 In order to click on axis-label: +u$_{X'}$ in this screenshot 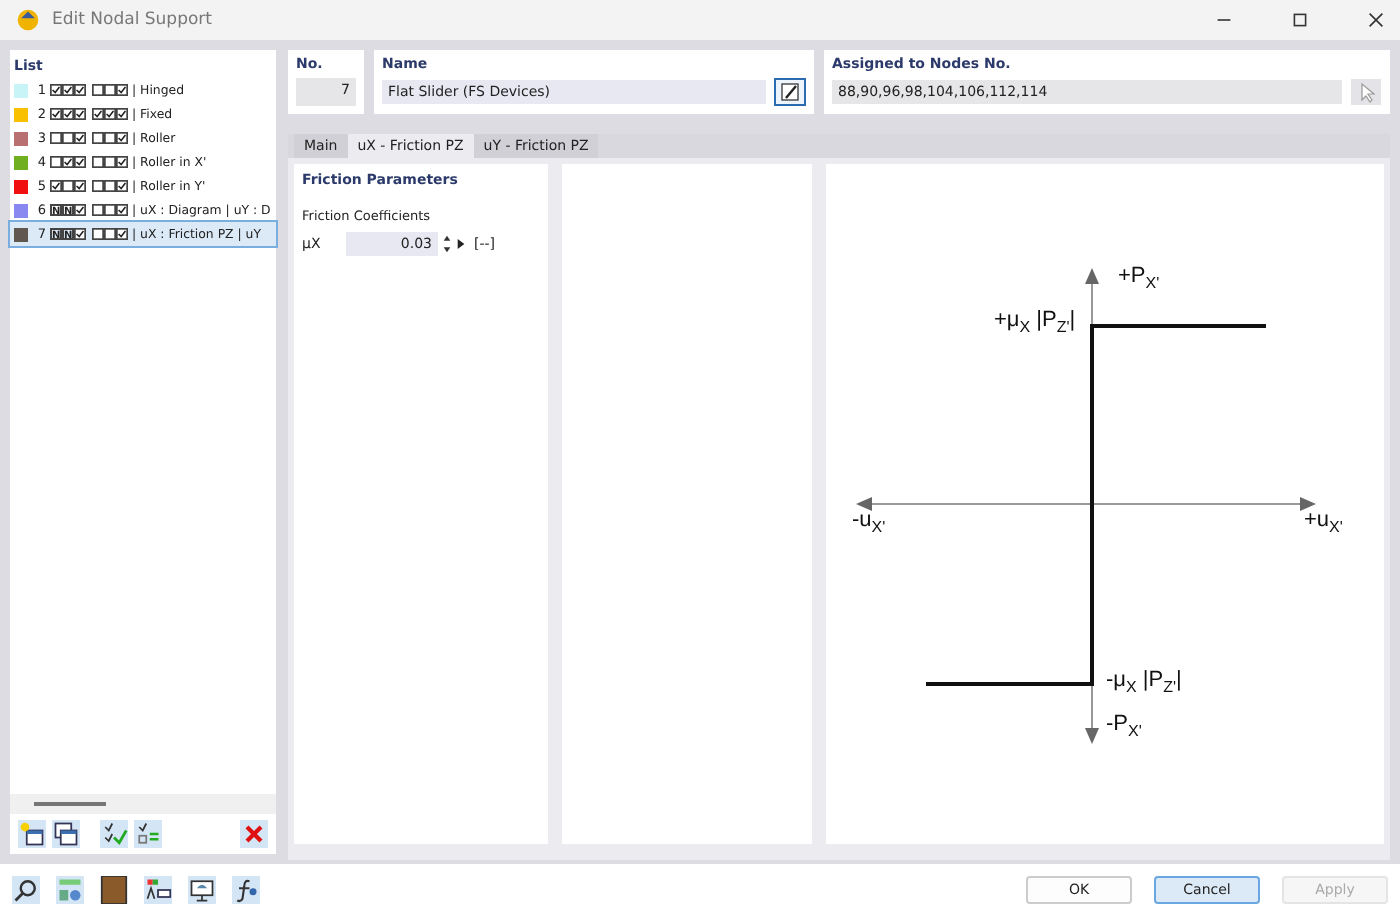, I will do `click(1323, 522)`.